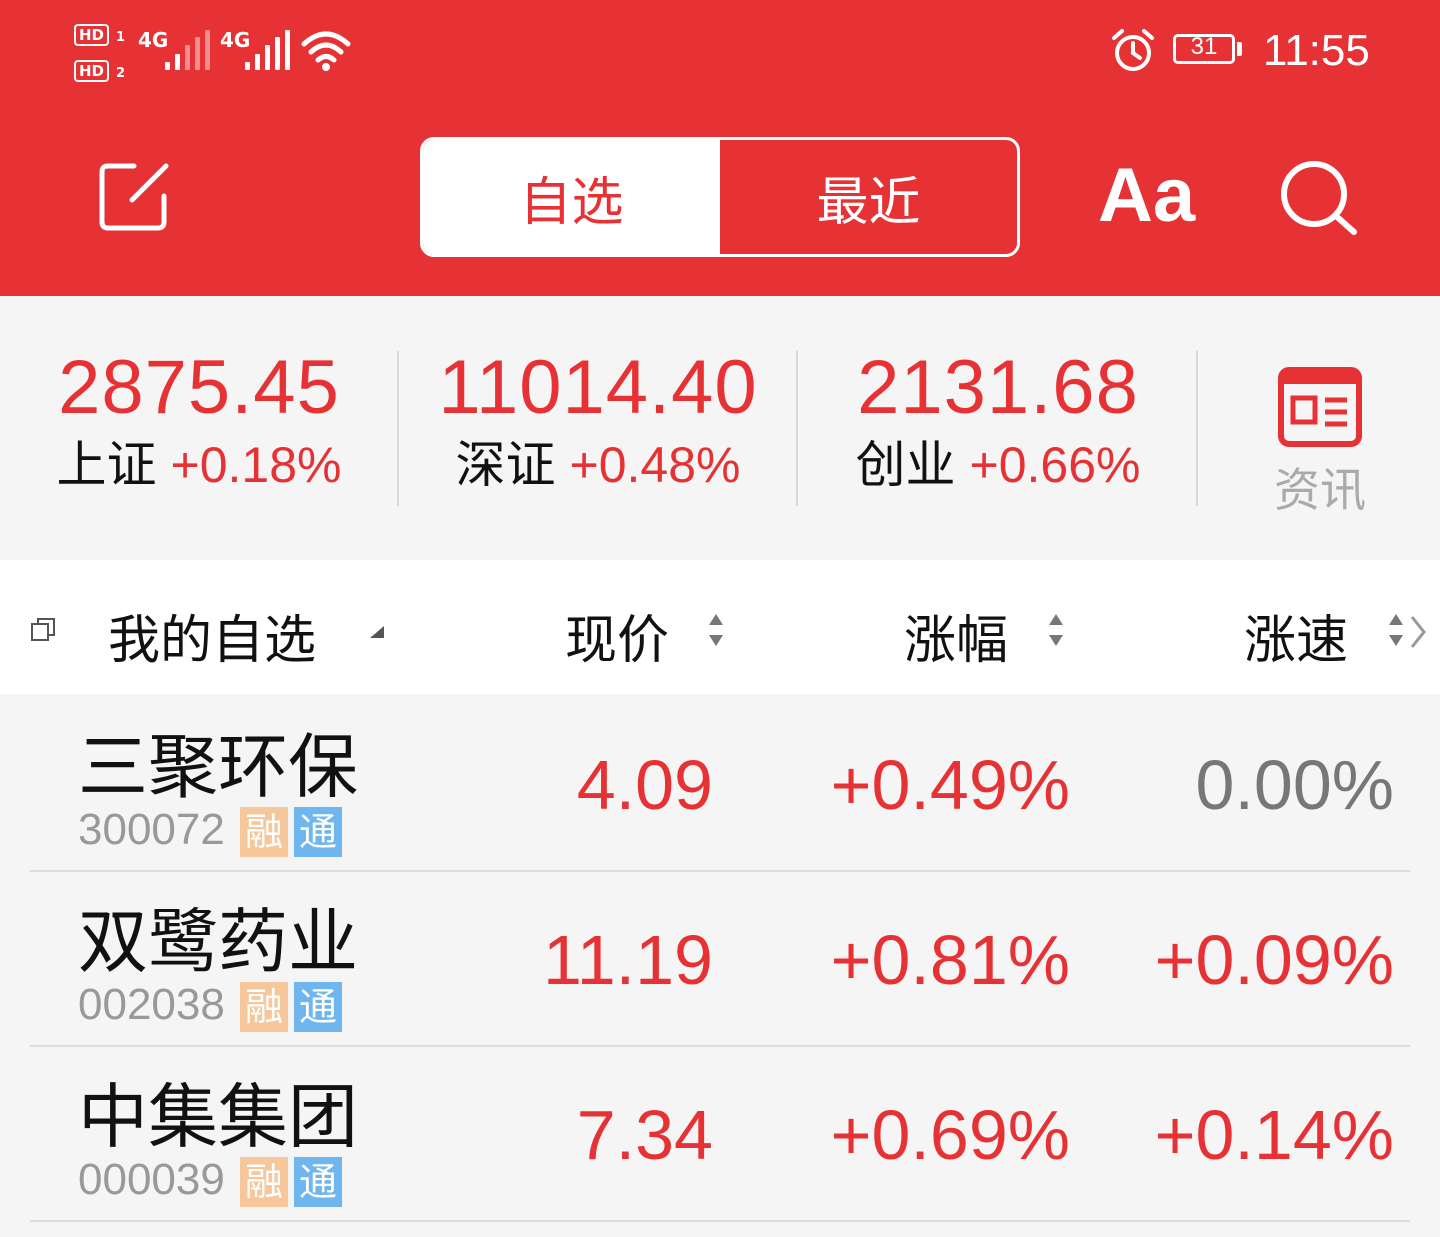 This screenshot has height=1237, width=1440. Describe the element at coordinates (1296, 635) in the screenshot. I see `column-speed: 涨速` at that location.